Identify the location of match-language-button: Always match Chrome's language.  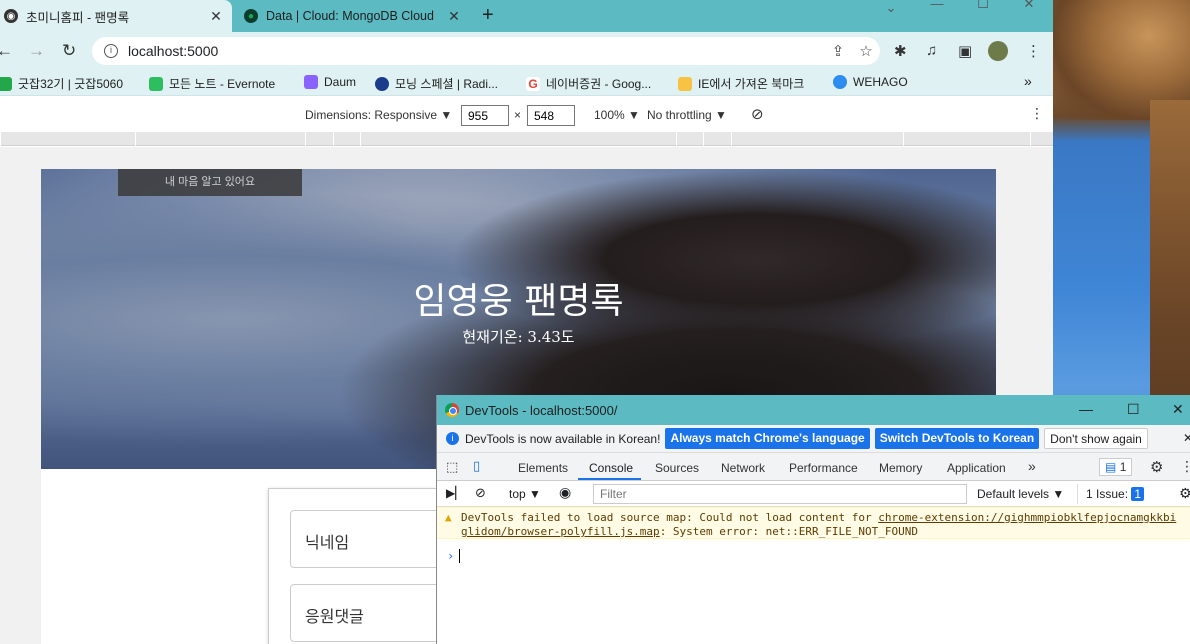
(767, 438).